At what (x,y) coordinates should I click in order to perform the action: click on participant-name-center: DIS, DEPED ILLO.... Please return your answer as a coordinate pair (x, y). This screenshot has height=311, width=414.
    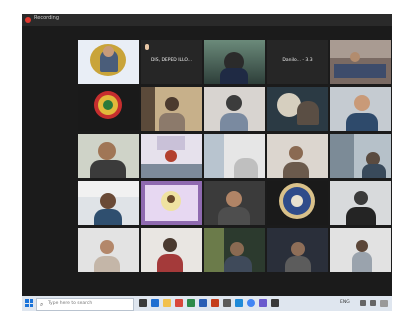
    Looking at the image, I should click on (171, 60).